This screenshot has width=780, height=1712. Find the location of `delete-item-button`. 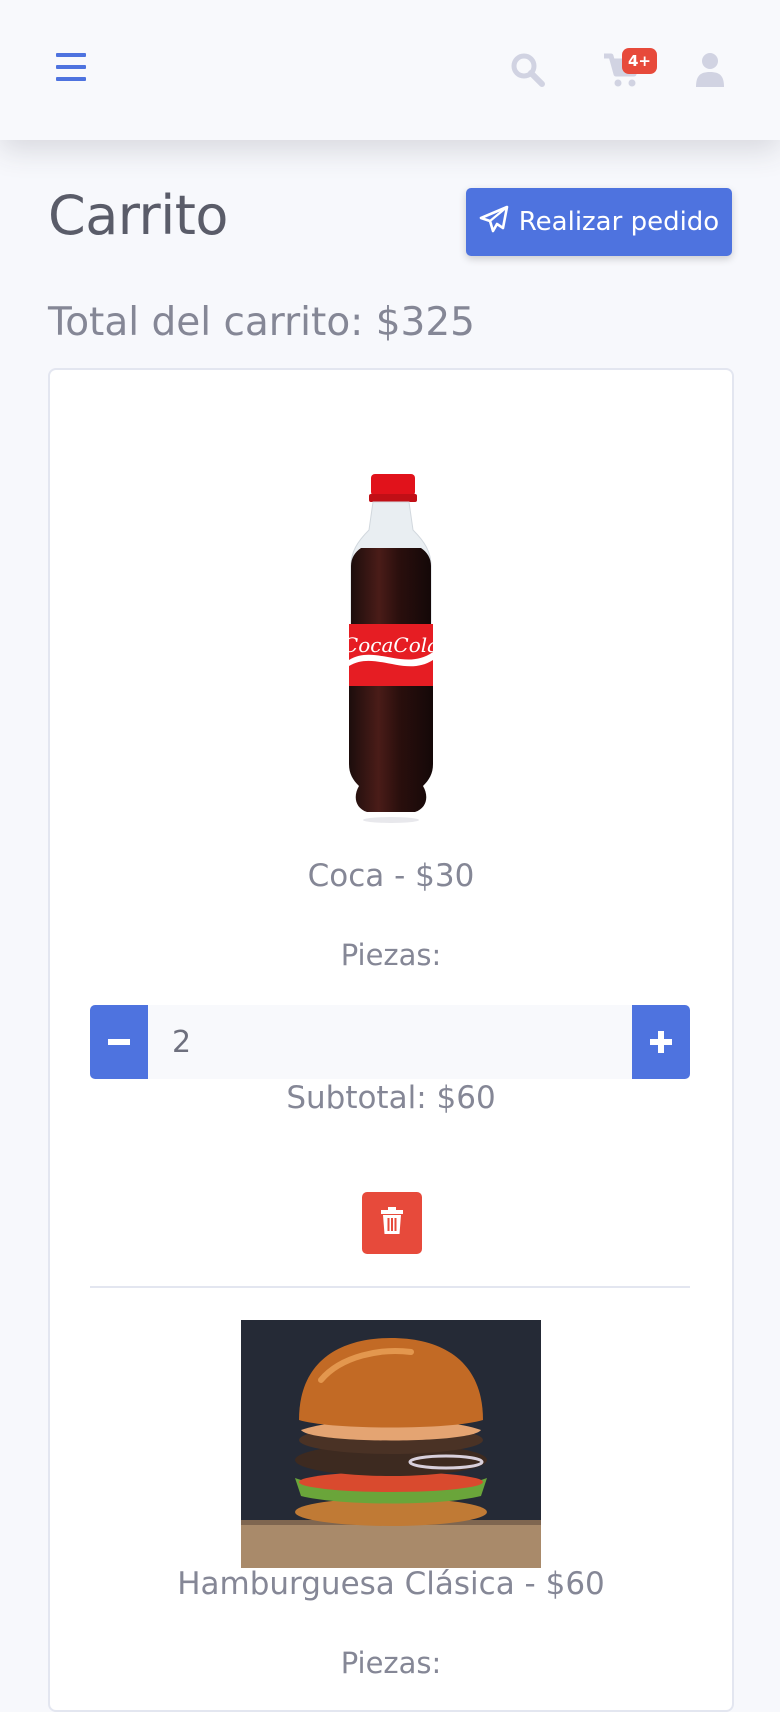

delete-item-button is located at coordinates (392, 1223).